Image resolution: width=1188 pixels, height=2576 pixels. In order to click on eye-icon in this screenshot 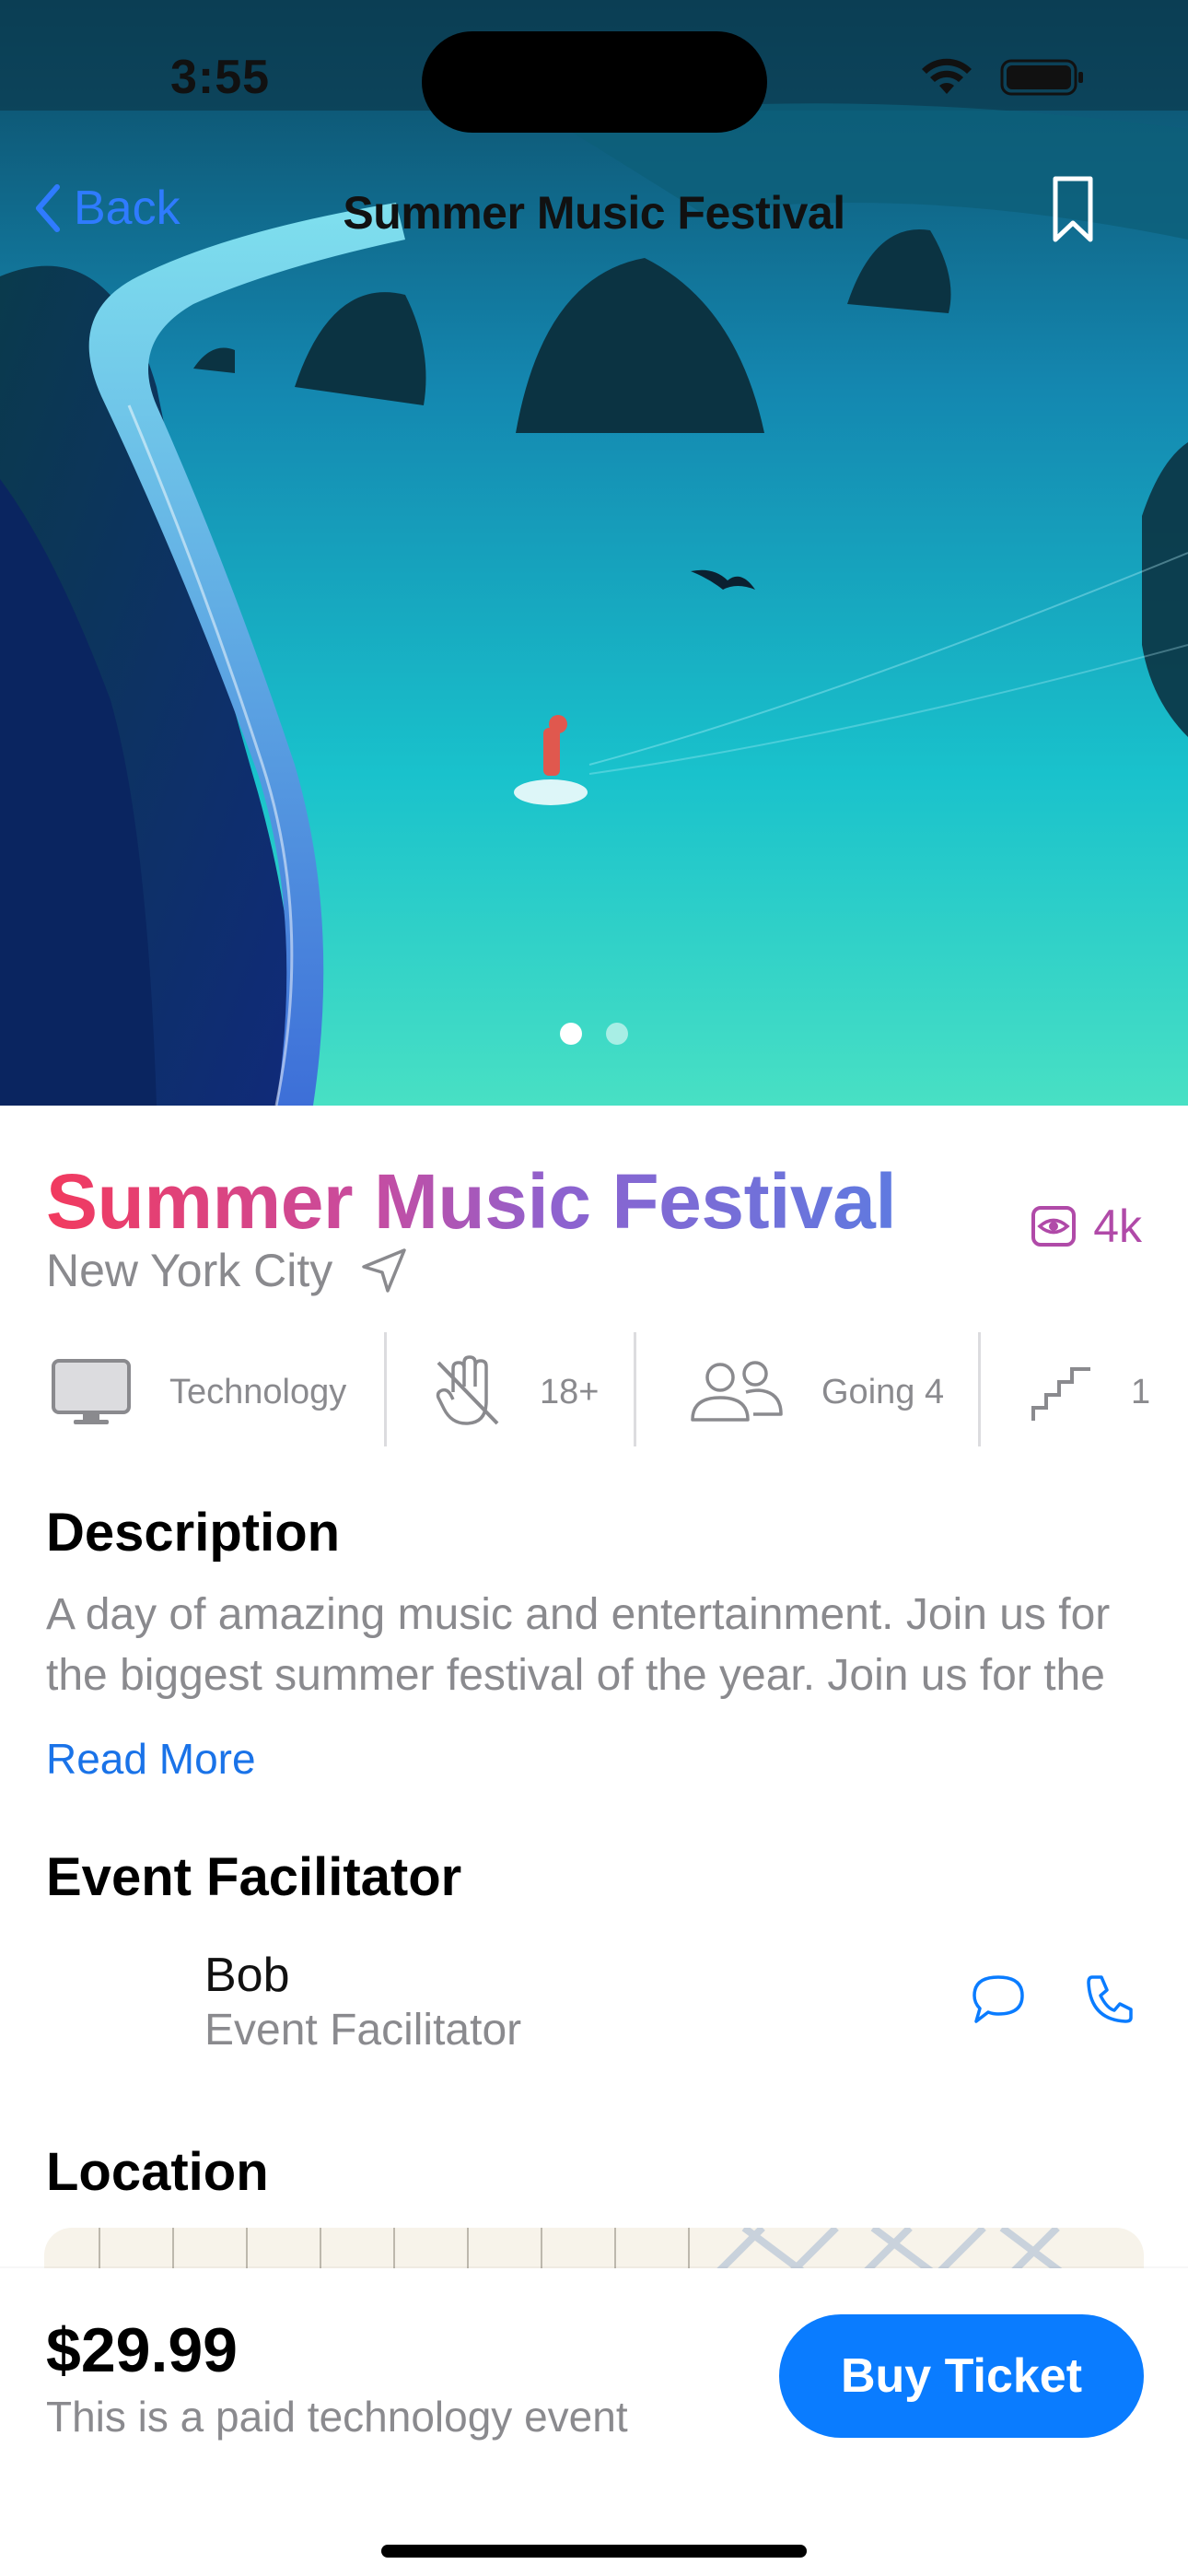, I will do `click(1054, 1226)`.